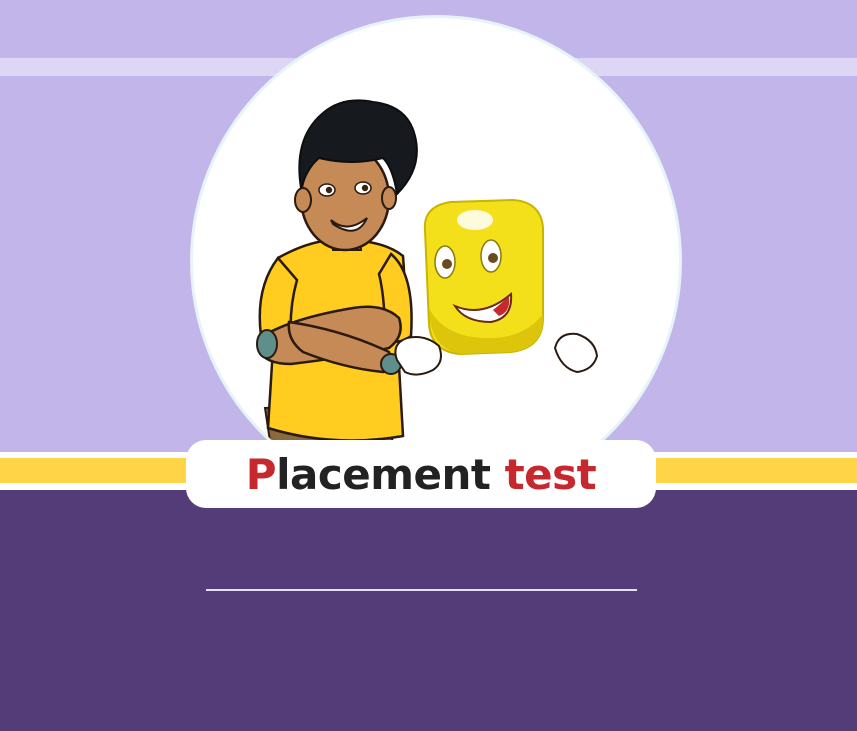 This screenshot has height=731, width=857. Describe the element at coordinates (390, 474) in the screenshot. I see `title-middle: lacement` at that location.